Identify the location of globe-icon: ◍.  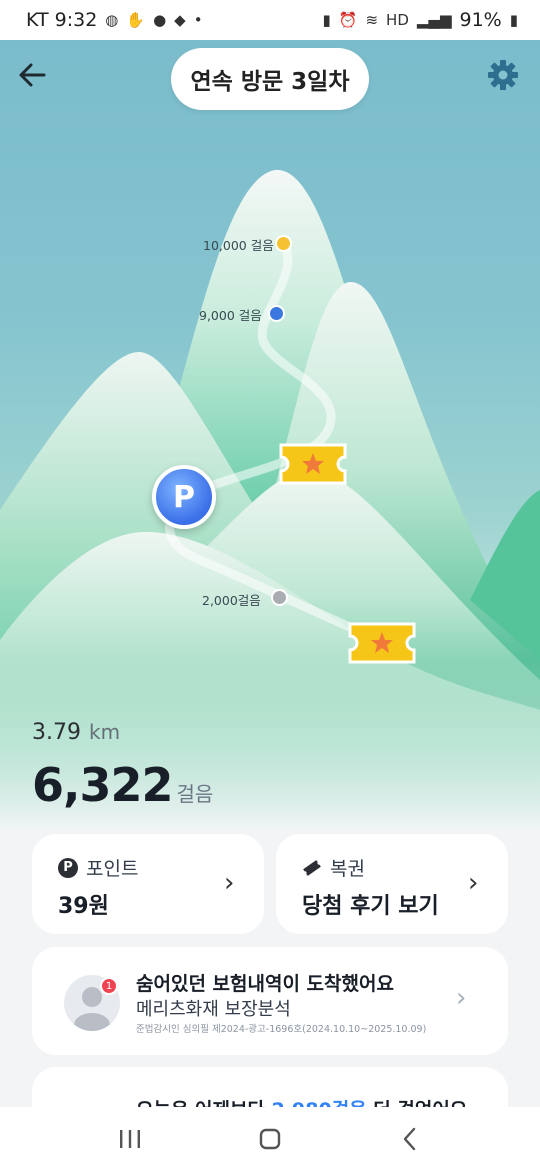
(112, 20).